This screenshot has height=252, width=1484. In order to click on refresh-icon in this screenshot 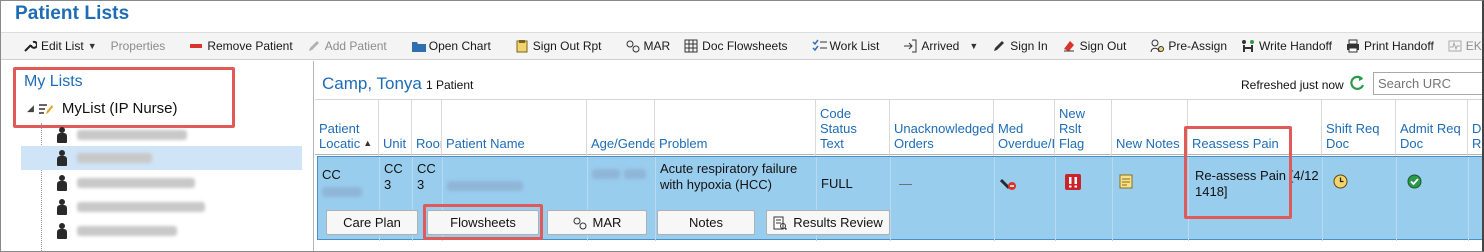, I will do `click(1357, 83)`.